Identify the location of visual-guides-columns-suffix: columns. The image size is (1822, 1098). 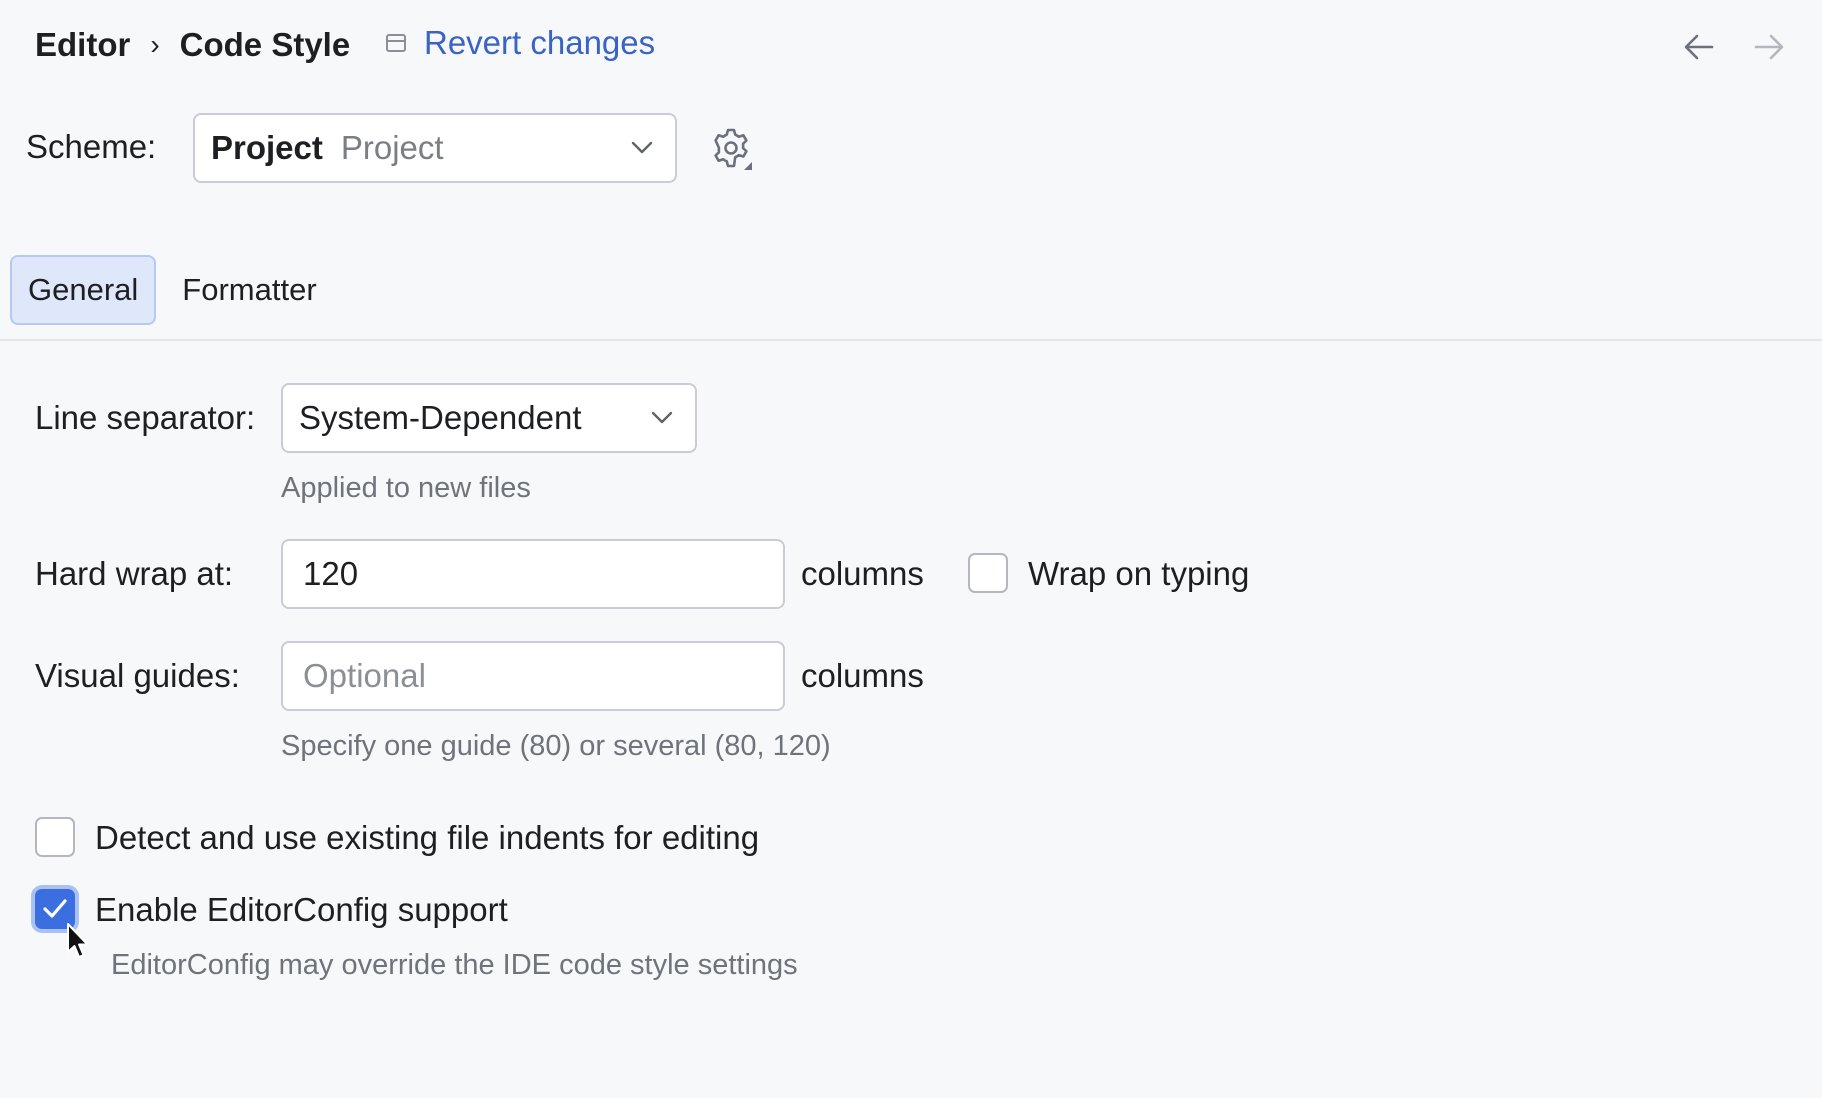
(862, 675).